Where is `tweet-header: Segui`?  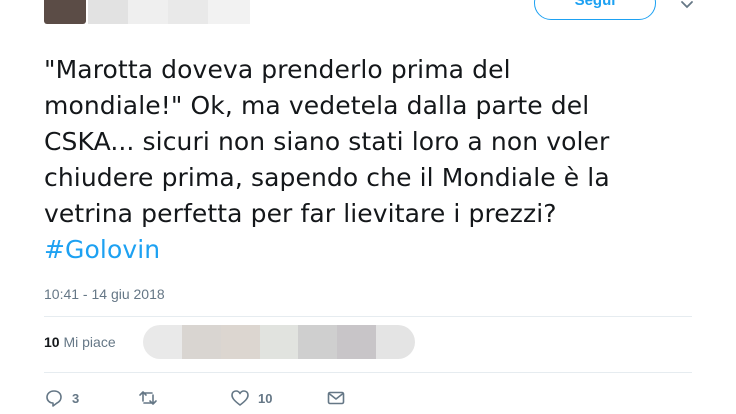 tweet-header: Segui is located at coordinates (368, 15).